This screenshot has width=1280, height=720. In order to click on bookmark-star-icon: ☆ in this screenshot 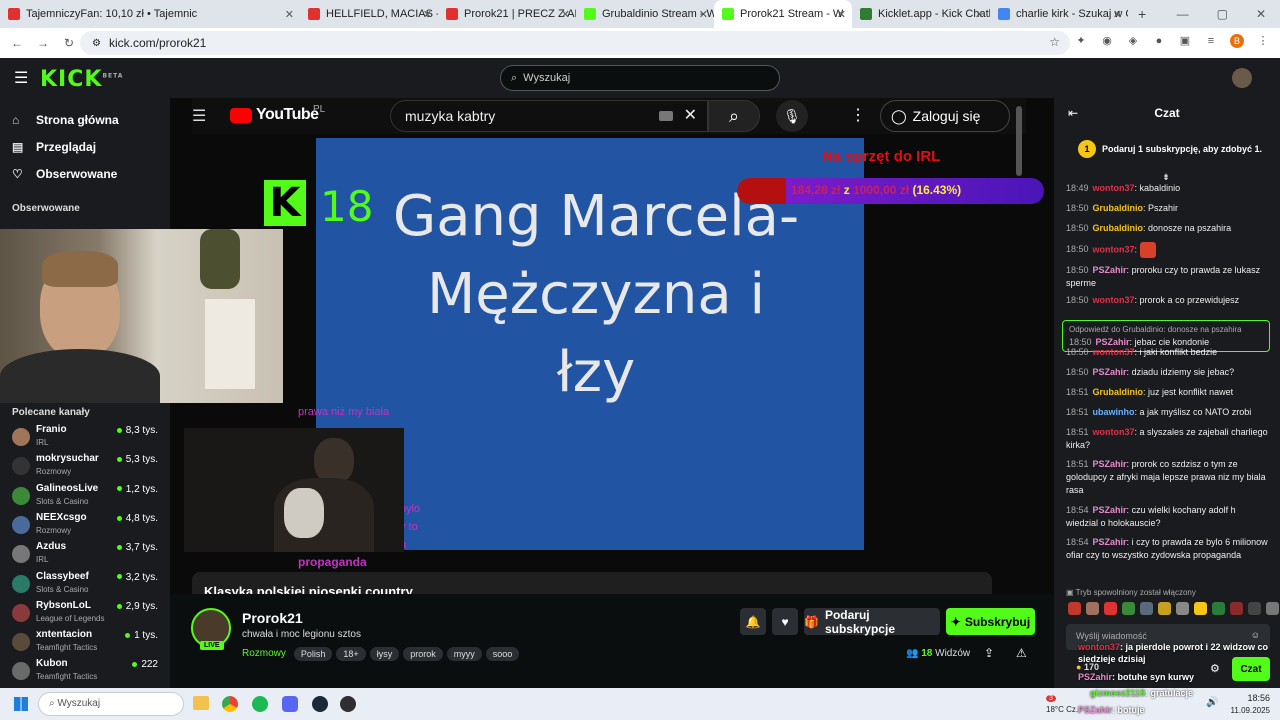, I will do `click(1054, 42)`.